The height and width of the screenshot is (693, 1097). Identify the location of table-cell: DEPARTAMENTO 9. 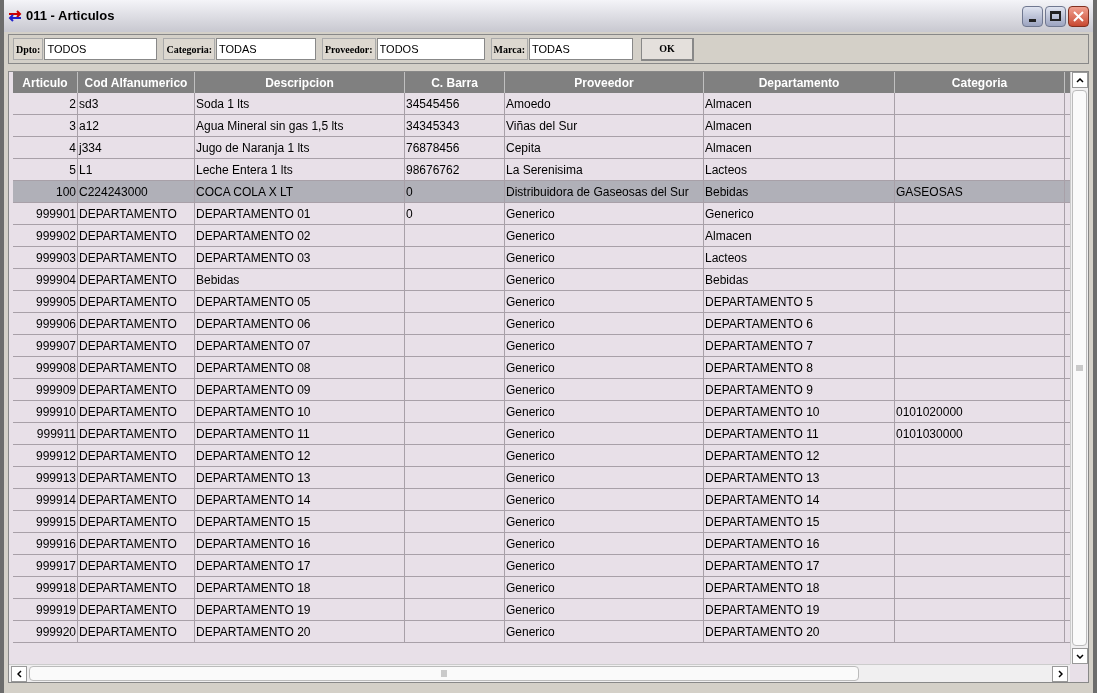
(799, 389).